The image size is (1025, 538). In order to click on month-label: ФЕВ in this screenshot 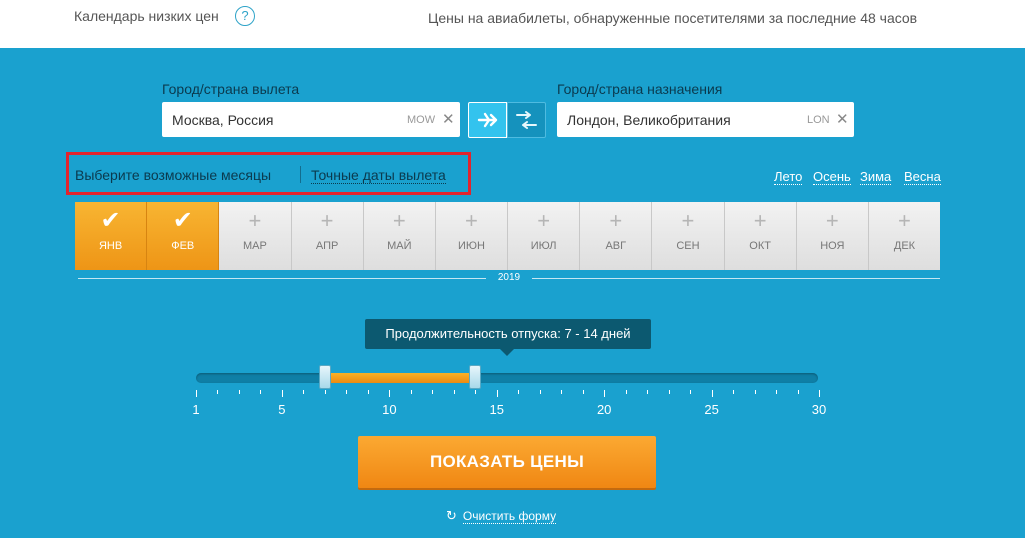, I will do `click(183, 246)`.